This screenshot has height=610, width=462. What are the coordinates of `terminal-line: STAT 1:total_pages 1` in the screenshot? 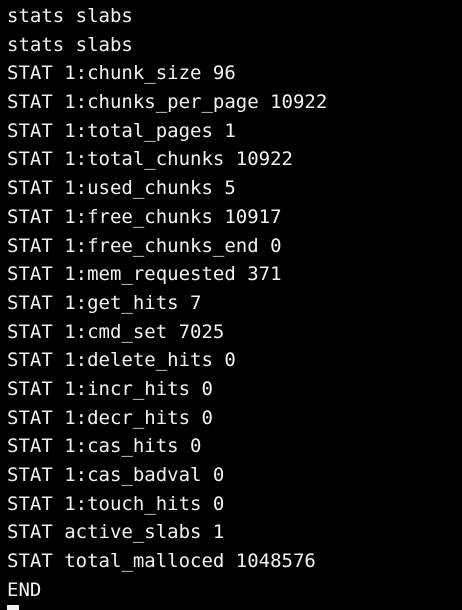 It's located at (121, 130).